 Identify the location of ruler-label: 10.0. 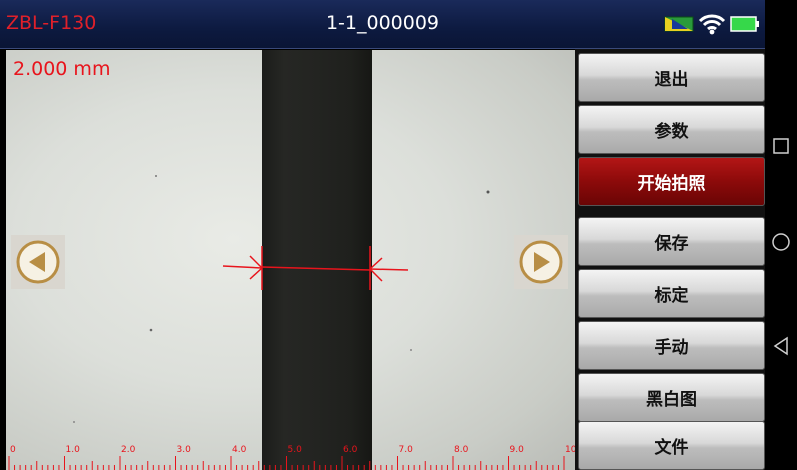
(570, 450).